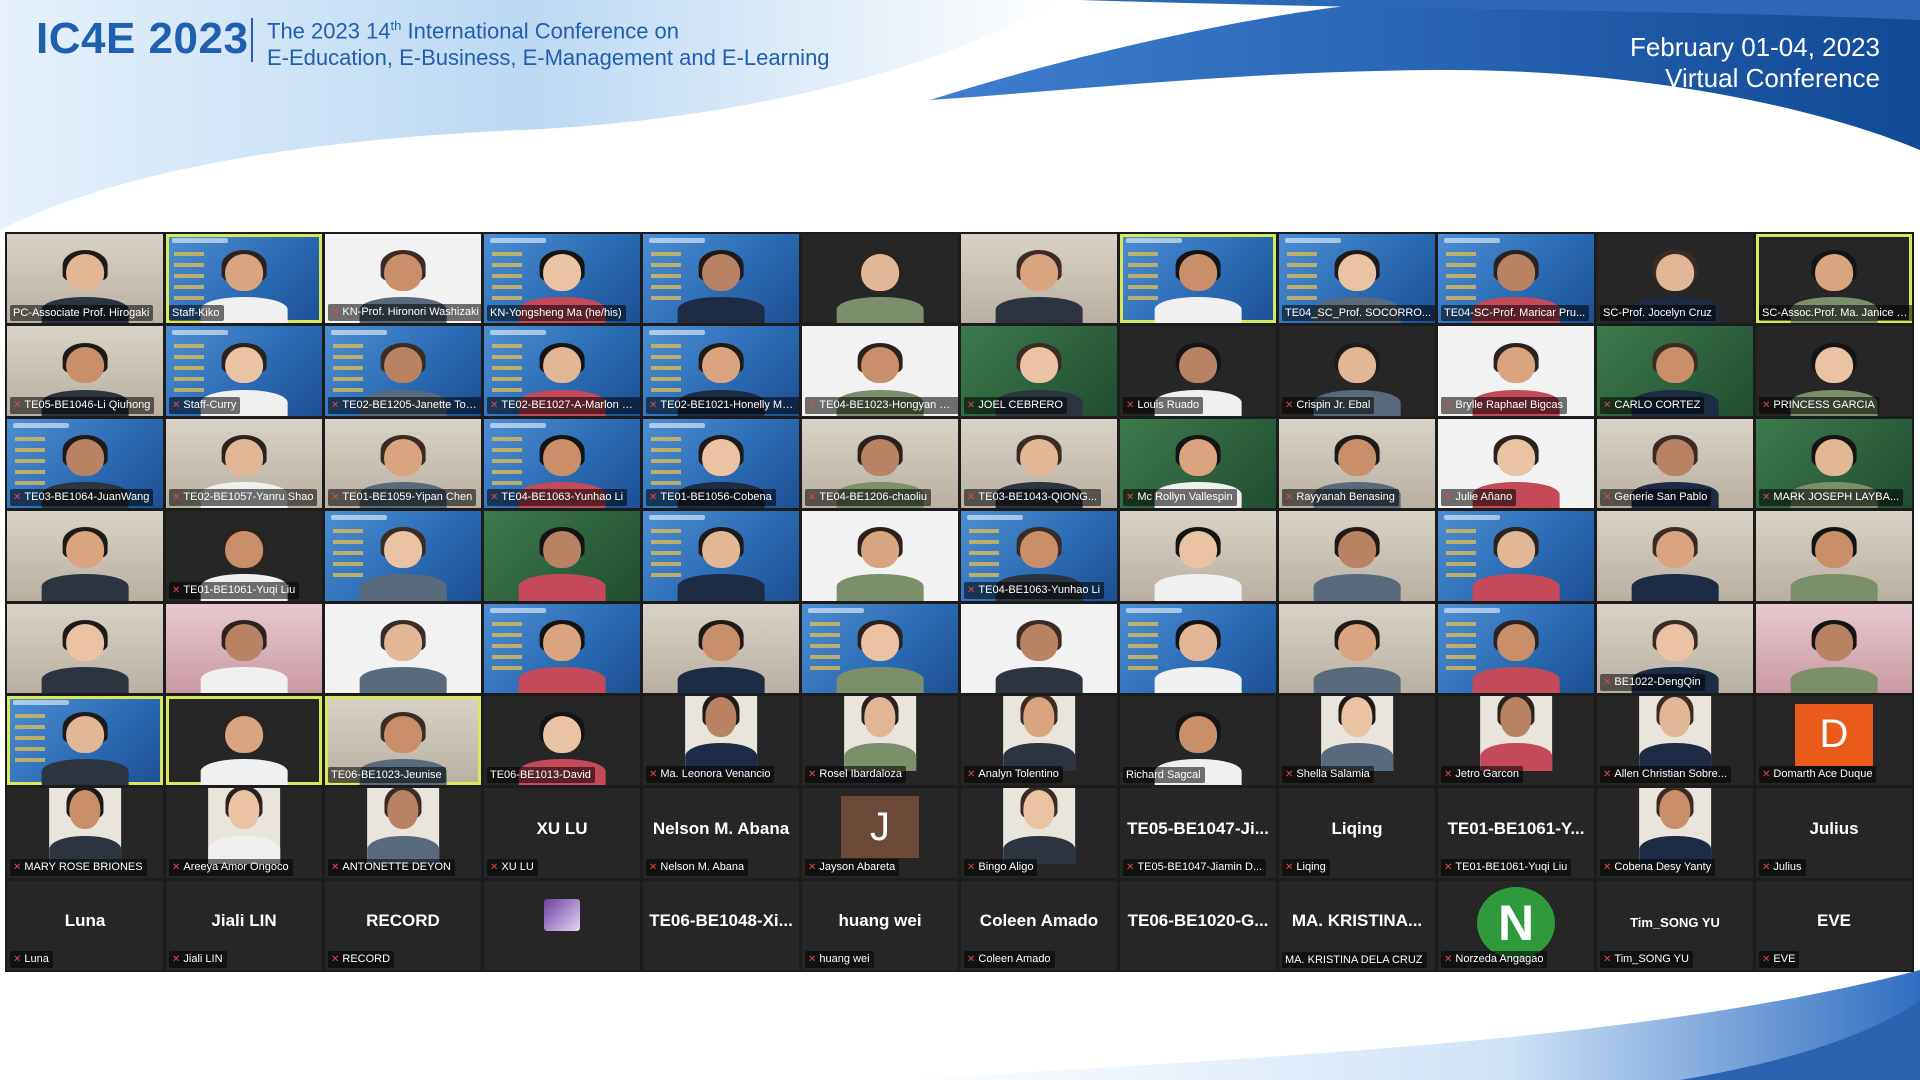 The image size is (1920, 1080). Describe the element at coordinates (562, 279) in the screenshot. I see `participant-tile: KN-Yongsheng Ma (he/his)` at that location.